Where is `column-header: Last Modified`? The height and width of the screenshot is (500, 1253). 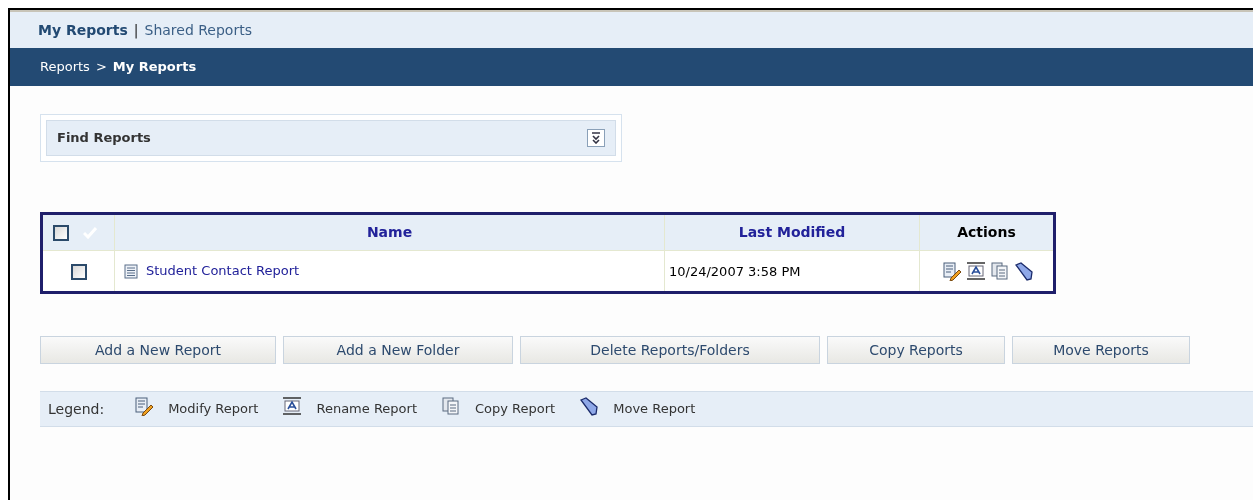 column-header: Last Modified is located at coordinates (792, 232).